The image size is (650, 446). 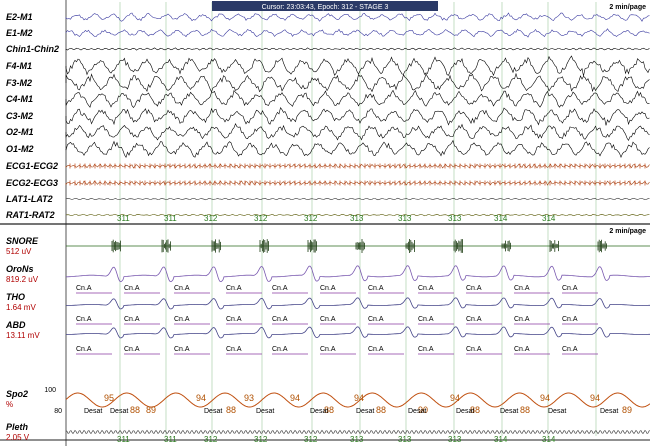 What do you see at coordinates (20, 269) in the screenshot?
I see `channel-label: OroNs` at bounding box center [20, 269].